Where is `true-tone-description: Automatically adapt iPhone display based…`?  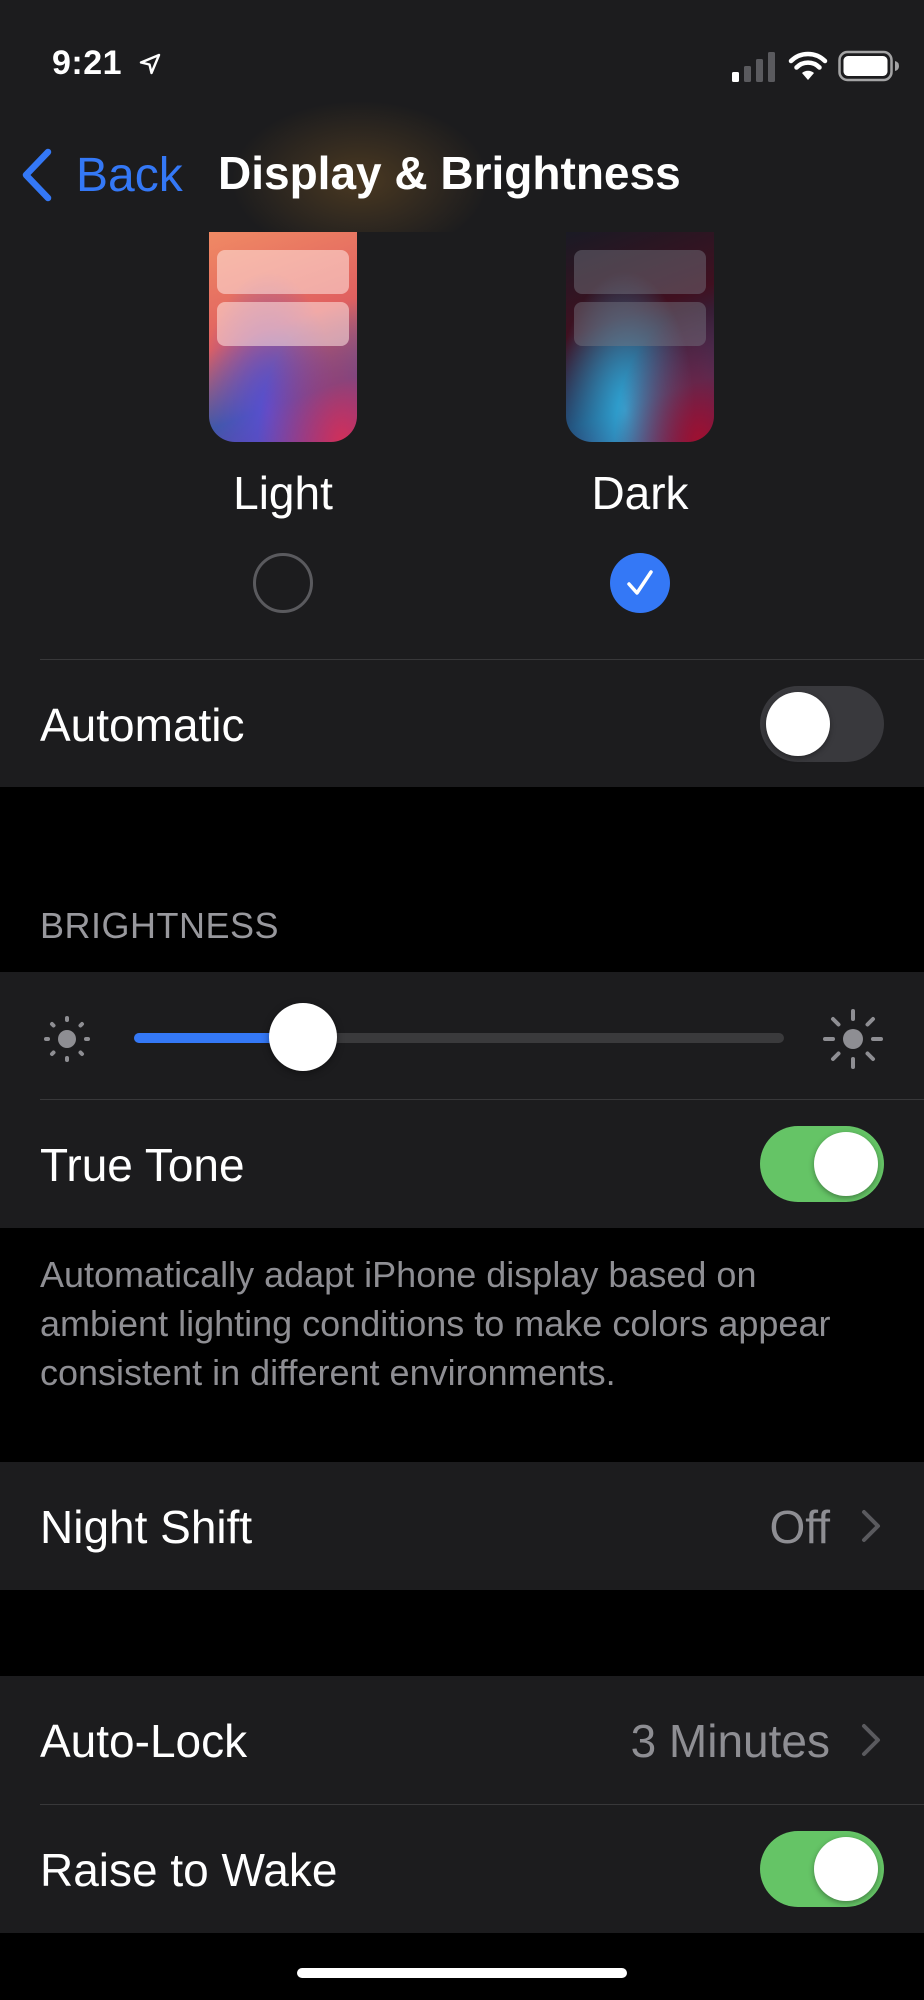
true-tone-description: Automatically adapt iPhone display based… is located at coordinates (435, 1323).